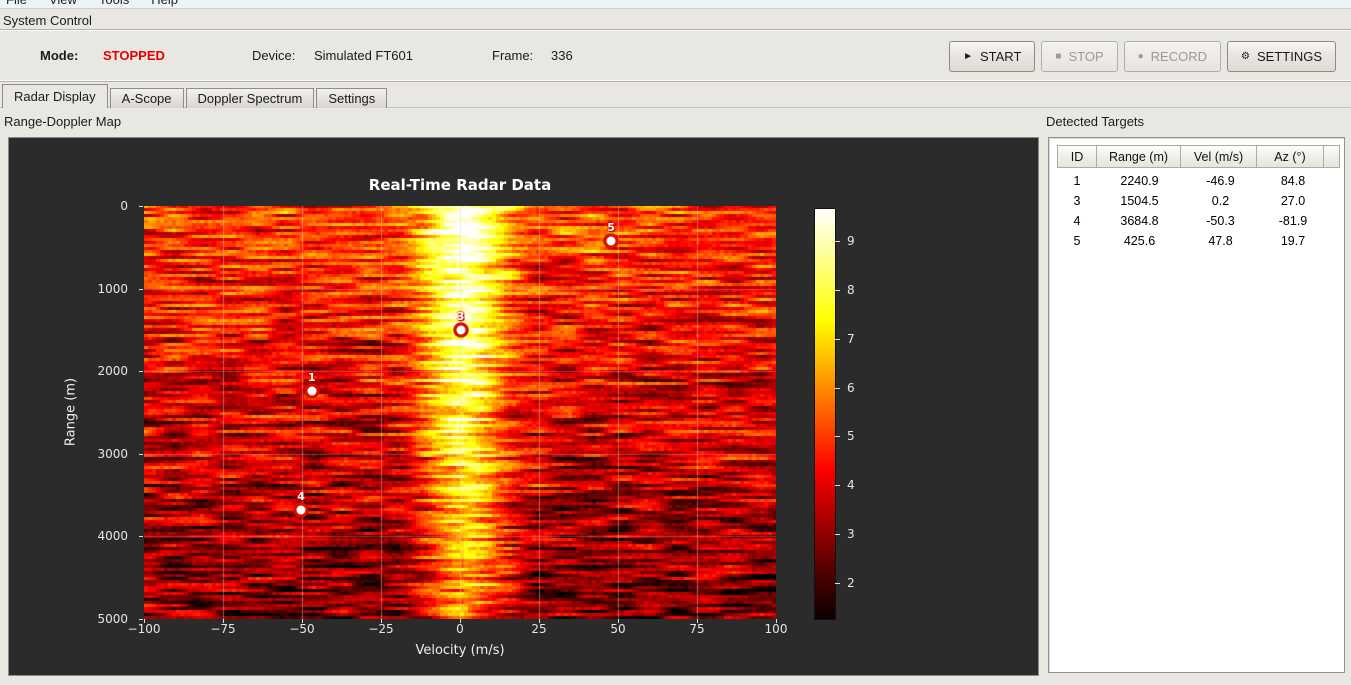  What do you see at coordinates (618, 629) in the screenshot?
I see `x-tick-label: 50` at bounding box center [618, 629].